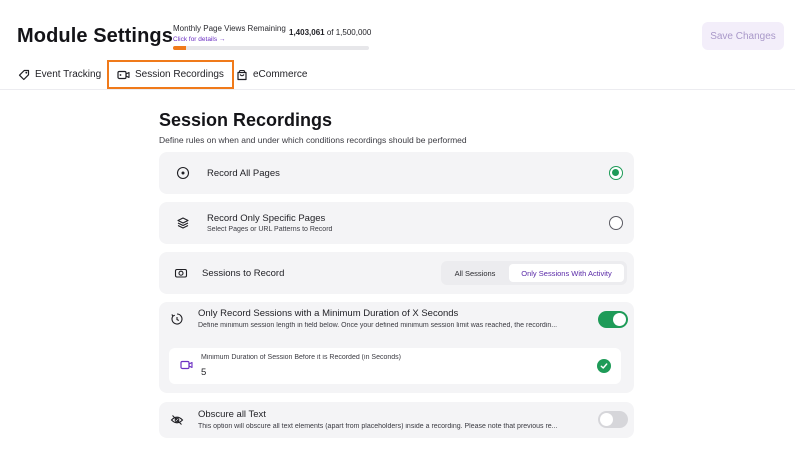 The width and height of the screenshot is (795, 451). What do you see at coordinates (273, 39) in the screenshot?
I see `quota-details-link: Click for details →` at bounding box center [273, 39].